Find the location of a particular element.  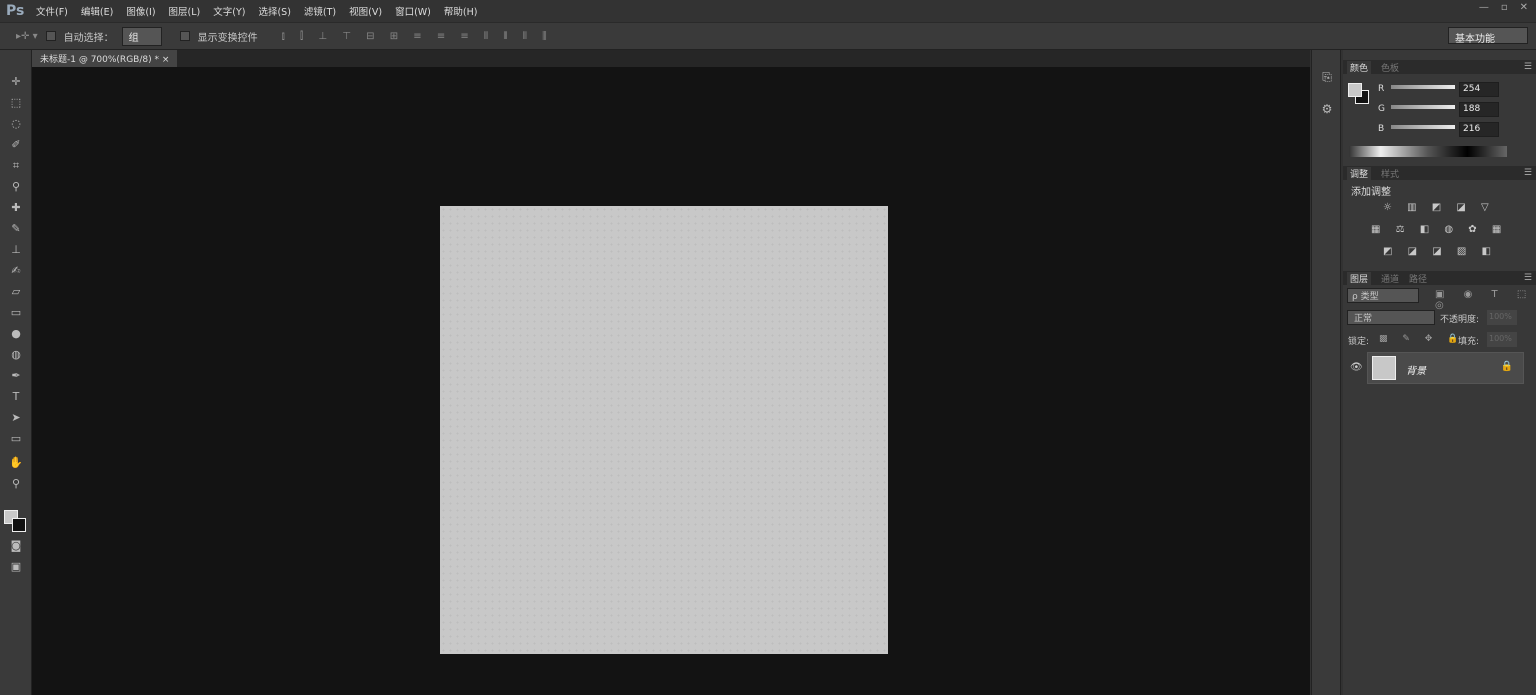

layer-thumbnail is located at coordinates (1384, 368).